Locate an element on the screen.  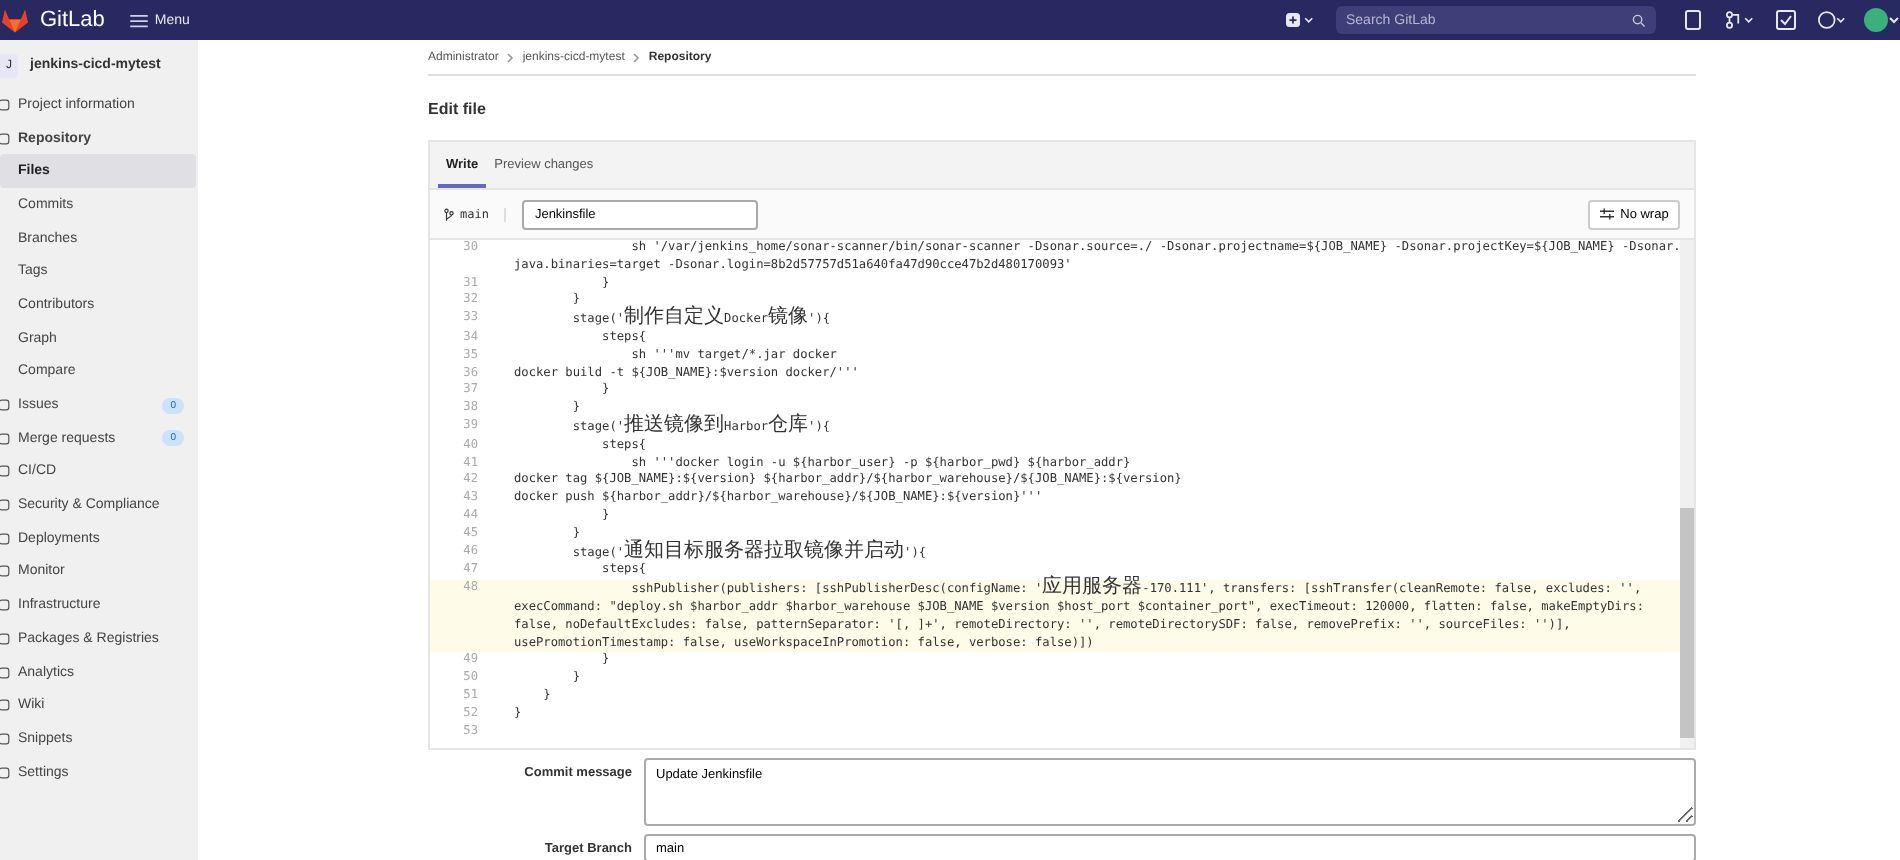
scrollbar is located at coordinates (1687, 494).